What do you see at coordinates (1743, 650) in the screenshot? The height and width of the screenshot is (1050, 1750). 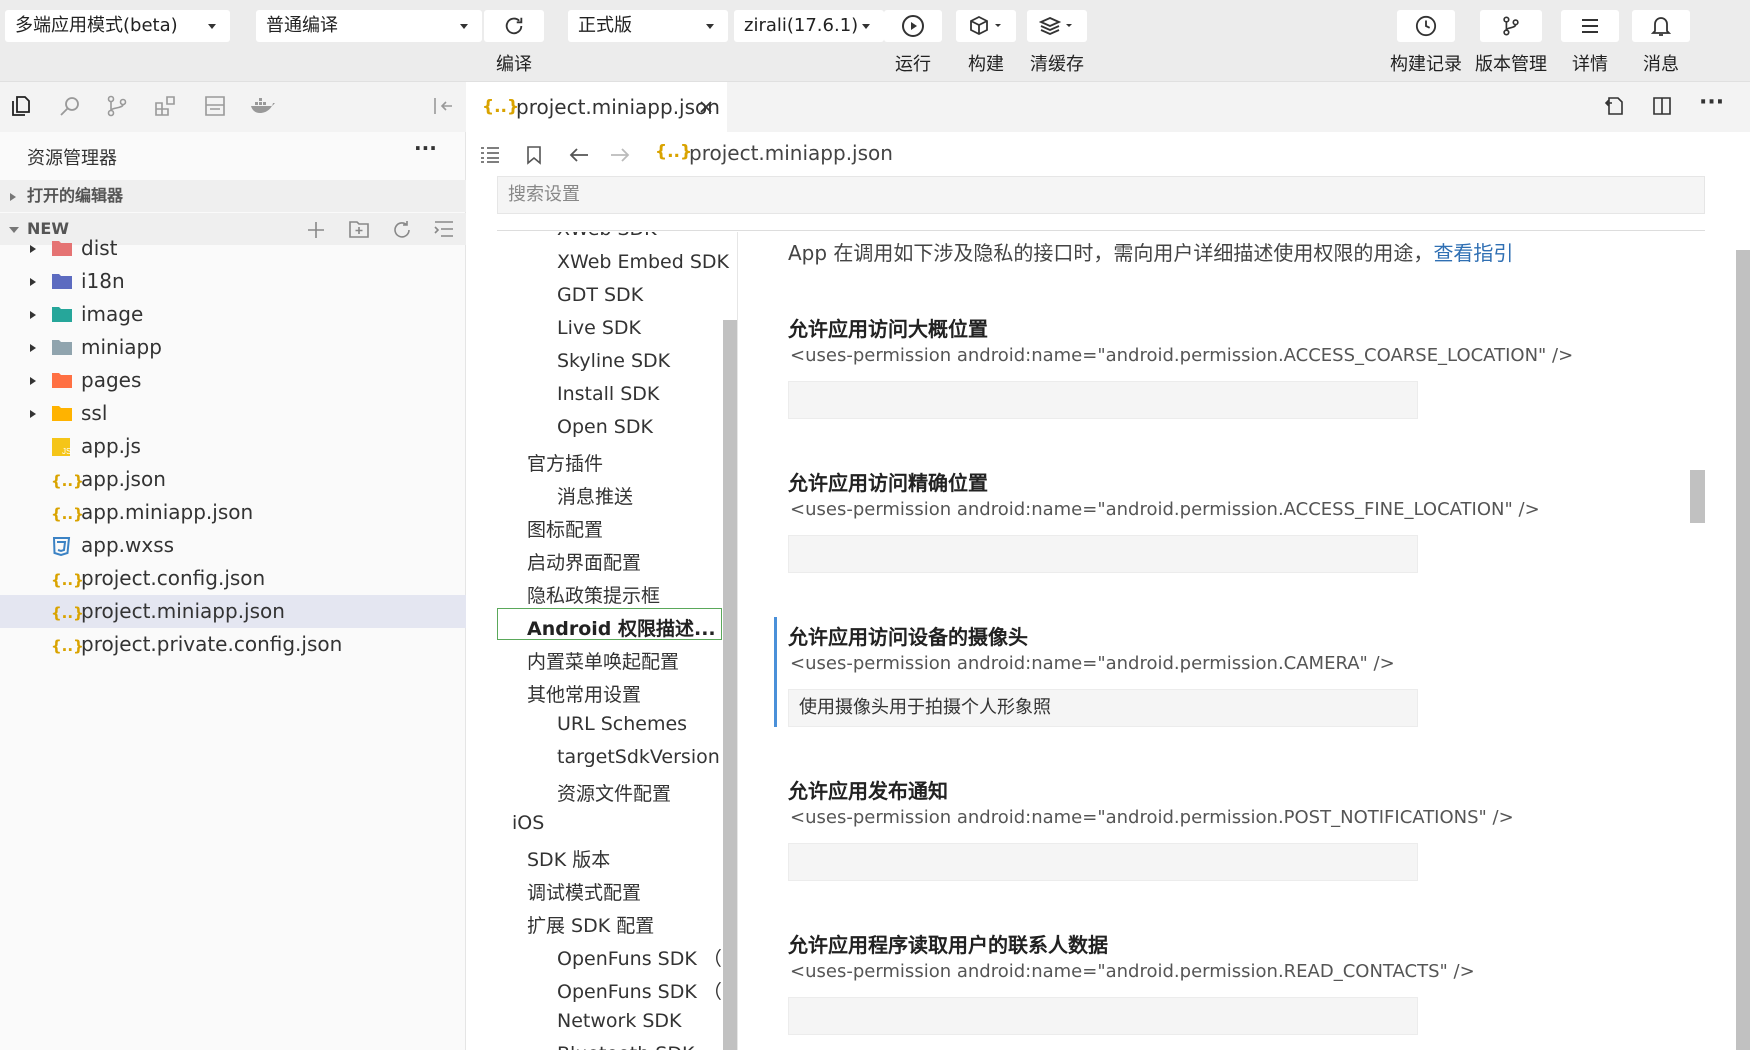 I see `editor-scrollbar` at bounding box center [1743, 650].